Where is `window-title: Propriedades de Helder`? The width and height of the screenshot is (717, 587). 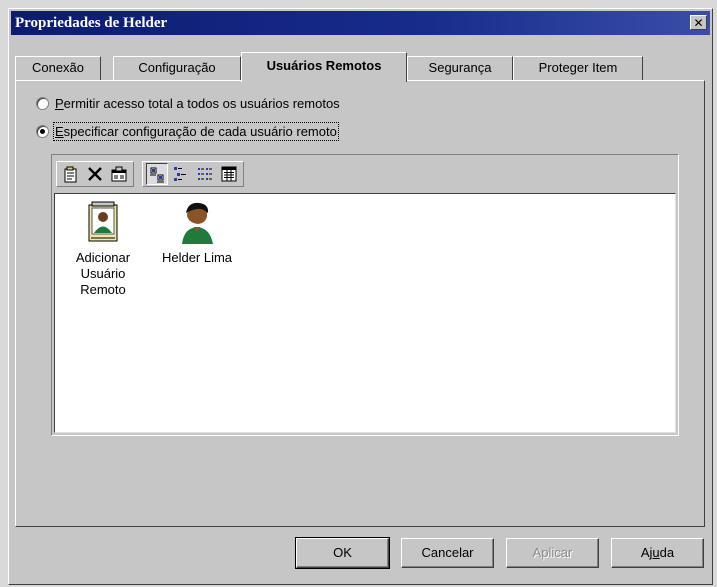 window-title: Propriedades de Helder is located at coordinates (91, 23).